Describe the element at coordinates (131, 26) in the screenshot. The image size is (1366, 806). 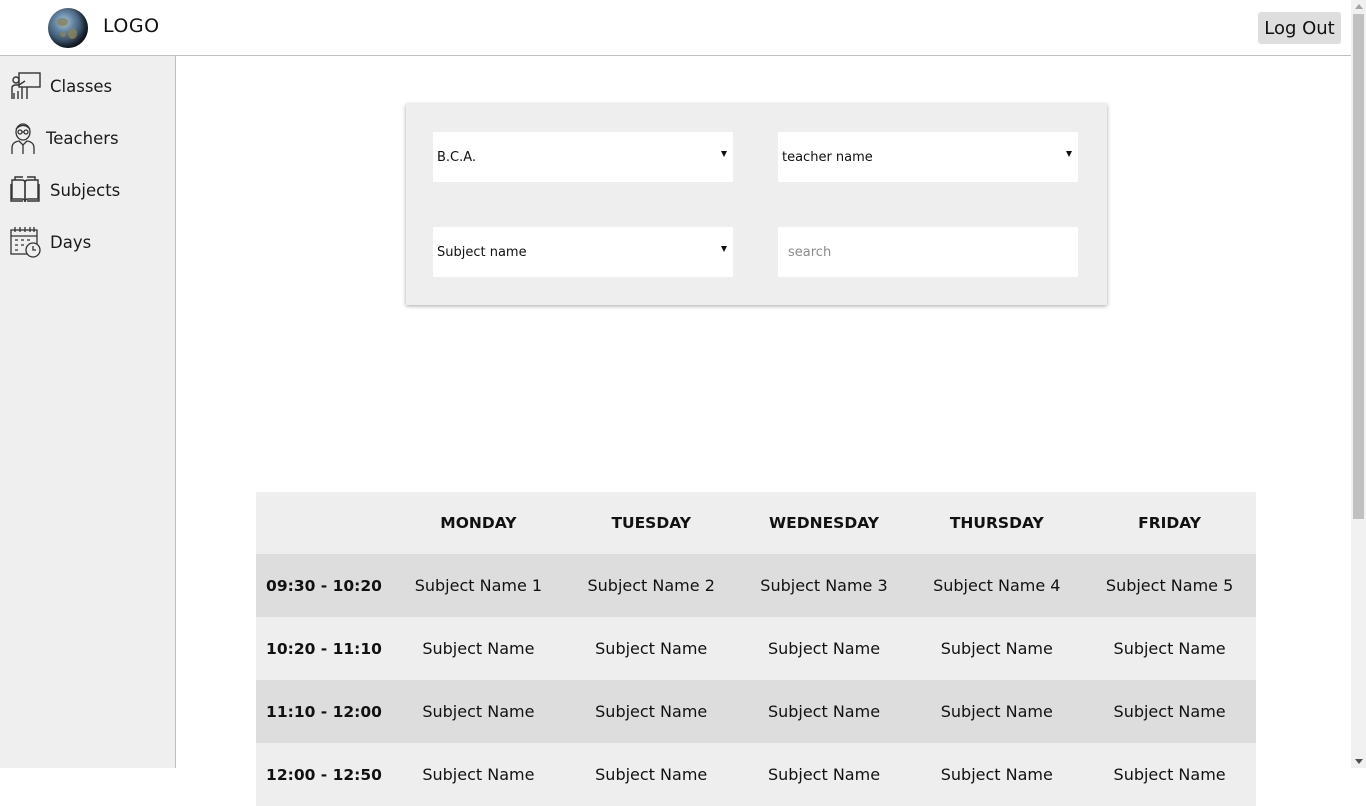
I see `logo-text: LOGO` at that location.